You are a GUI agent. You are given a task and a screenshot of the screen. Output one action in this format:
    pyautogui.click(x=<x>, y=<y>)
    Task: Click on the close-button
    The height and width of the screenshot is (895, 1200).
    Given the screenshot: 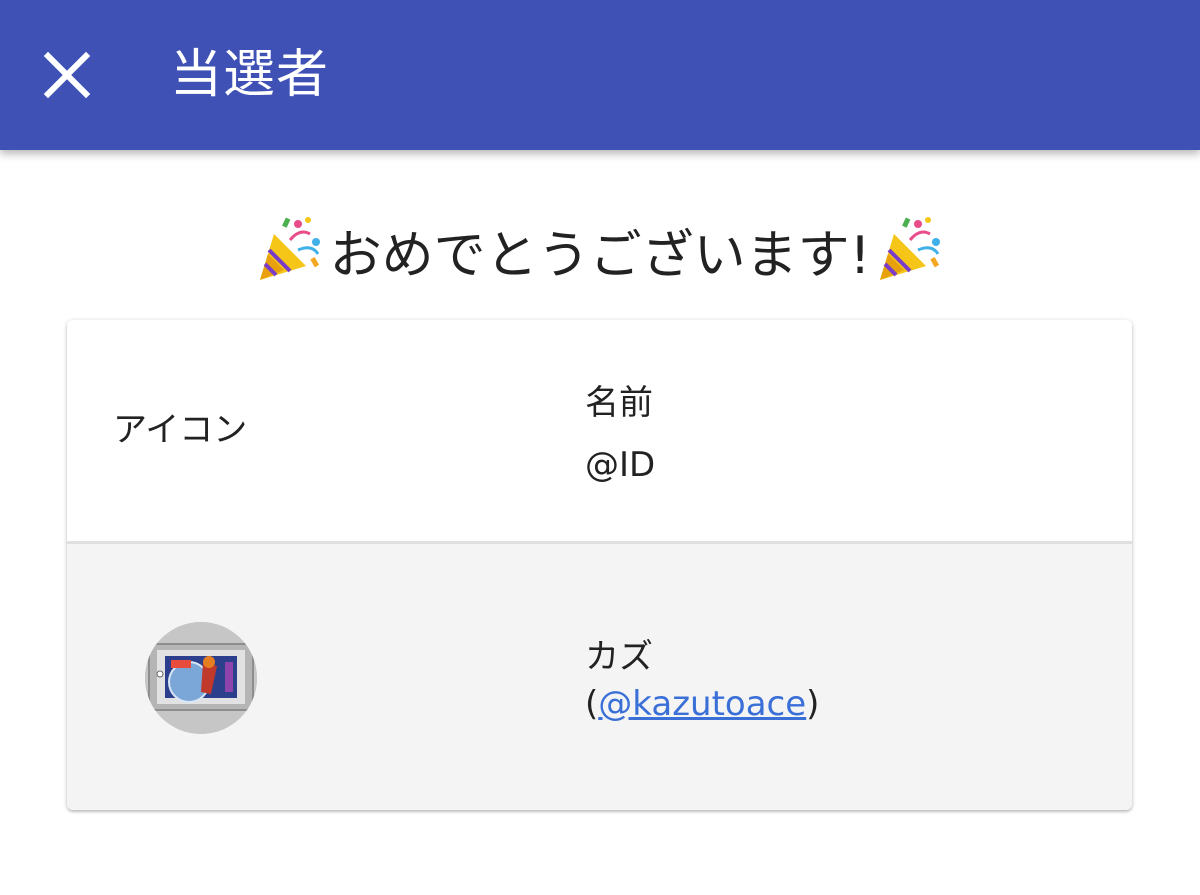 What is the action you would take?
    pyautogui.click(x=67, y=75)
    